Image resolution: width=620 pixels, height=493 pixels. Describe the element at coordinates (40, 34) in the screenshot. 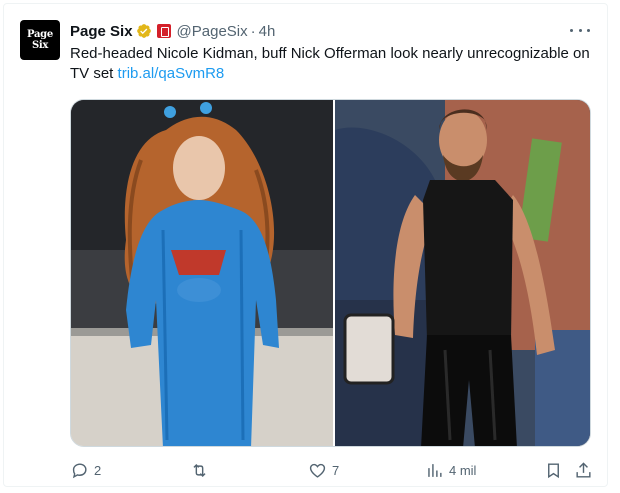

I see `avatar-text-line1: Page` at that location.